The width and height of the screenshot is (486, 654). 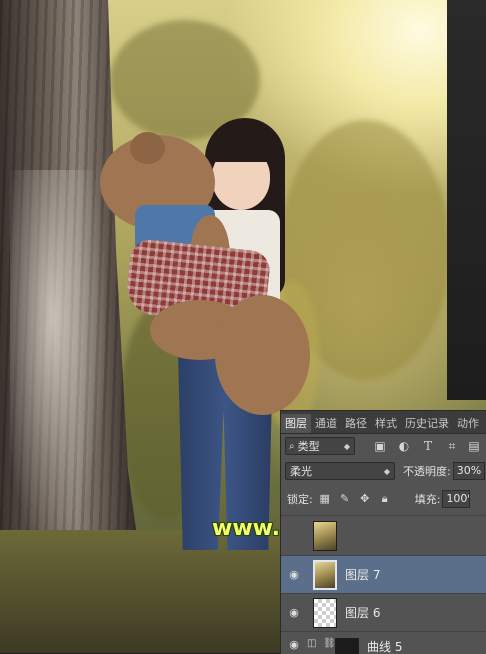 What do you see at coordinates (468, 471) in the screenshot?
I see `opacity-input: 30%` at bounding box center [468, 471].